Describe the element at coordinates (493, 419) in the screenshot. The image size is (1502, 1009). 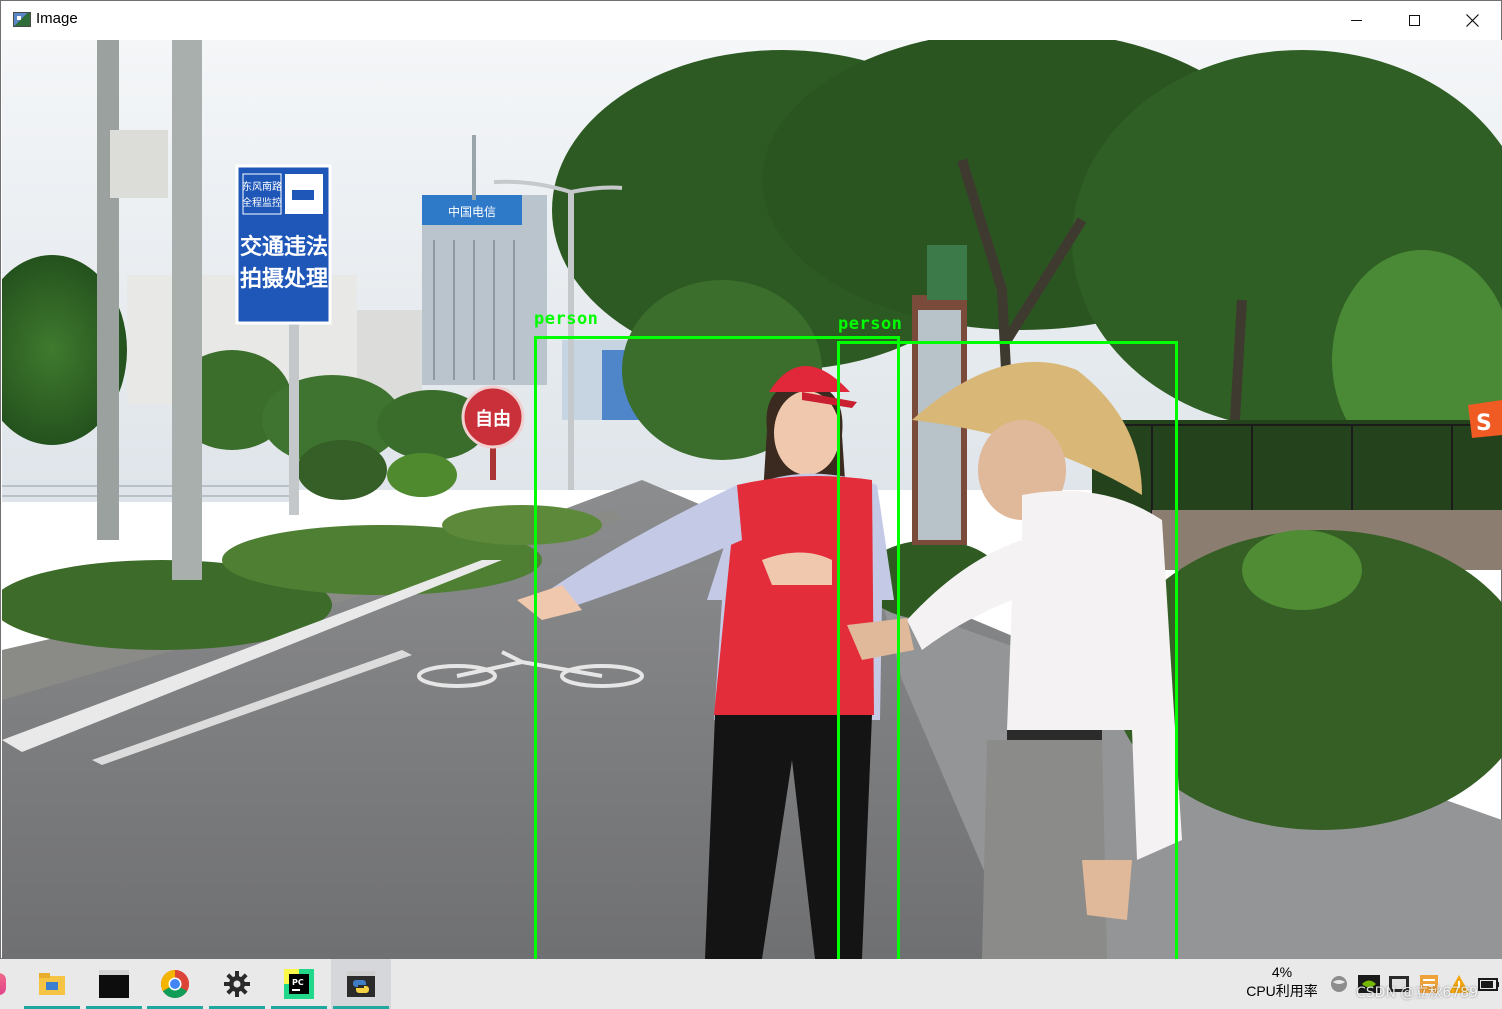
I see `round-sign-text: 自由` at that location.